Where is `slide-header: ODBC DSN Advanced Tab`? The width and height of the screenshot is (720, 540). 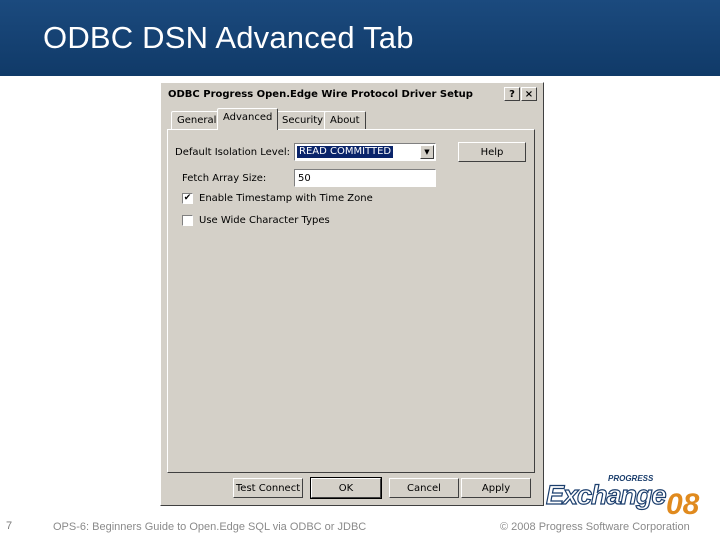 slide-header: ODBC DSN Advanced Tab is located at coordinates (360, 38).